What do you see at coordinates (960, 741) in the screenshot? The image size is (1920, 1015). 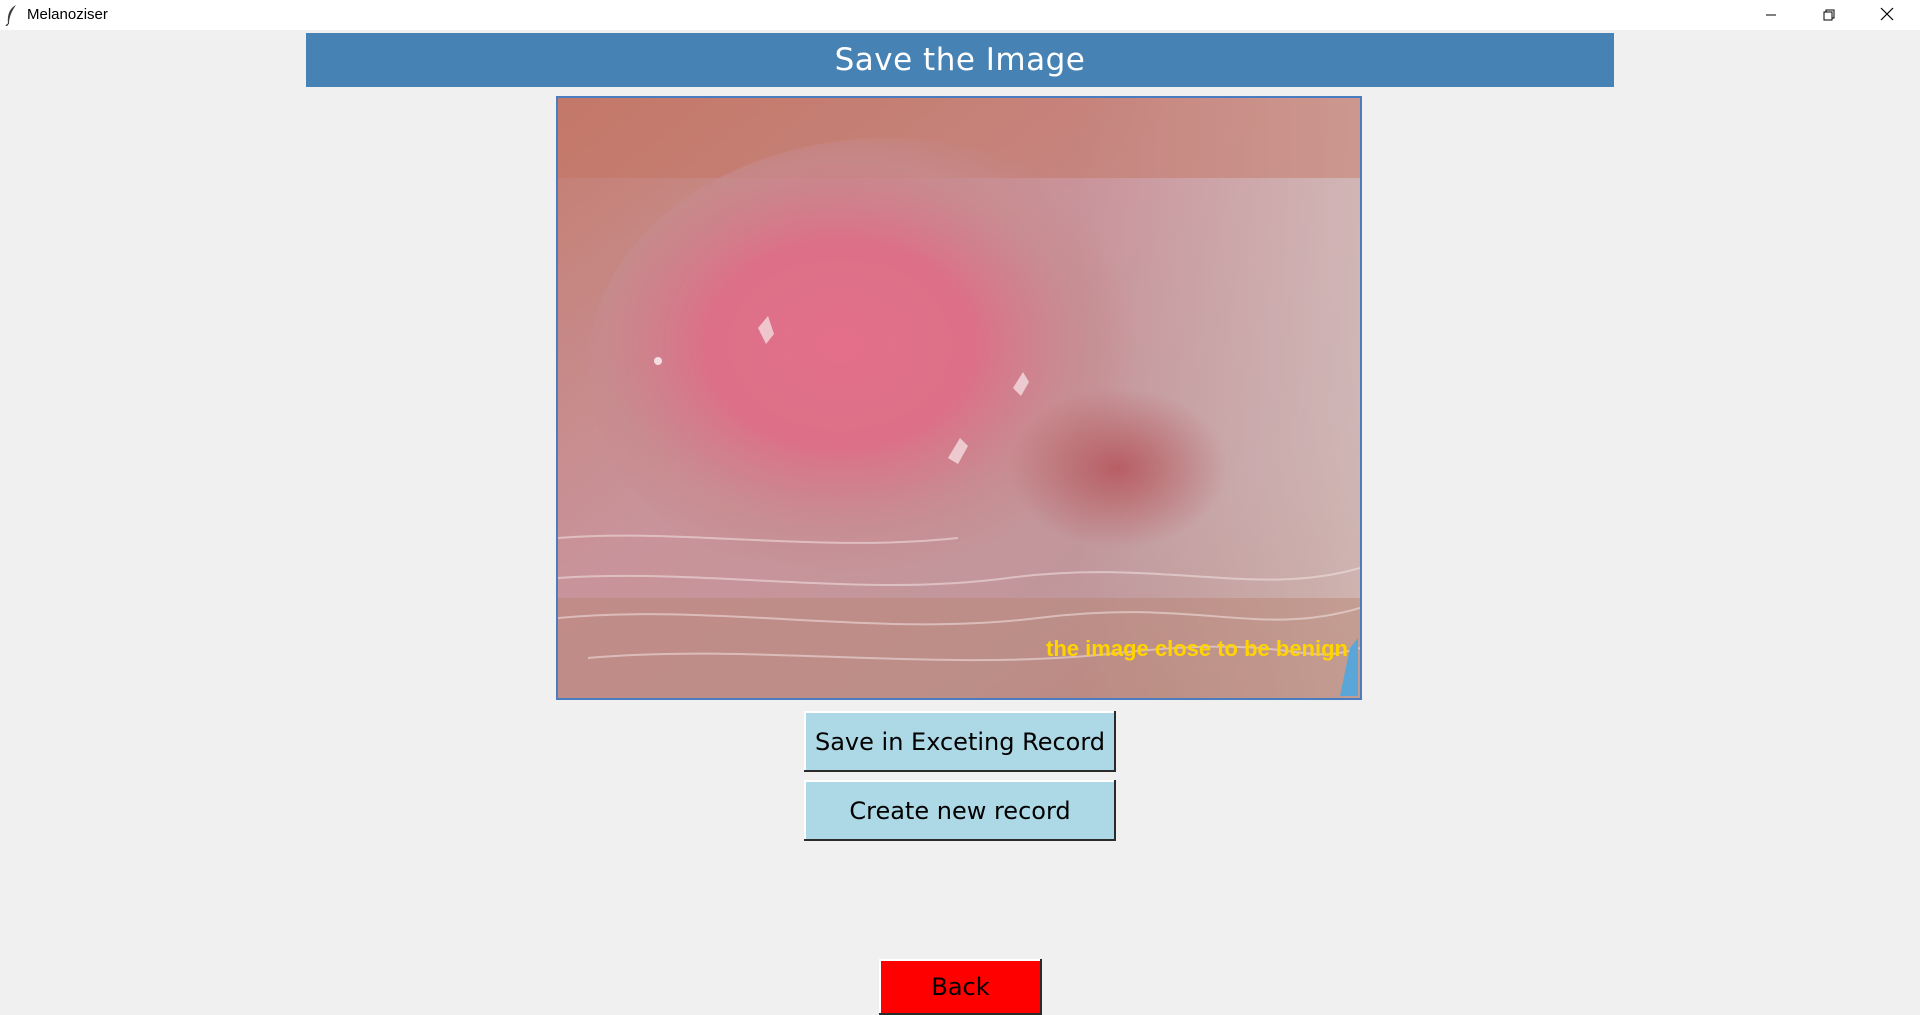 I see `save-existing-record-button: Save in Exceting Record` at bounding box center [960, 741].